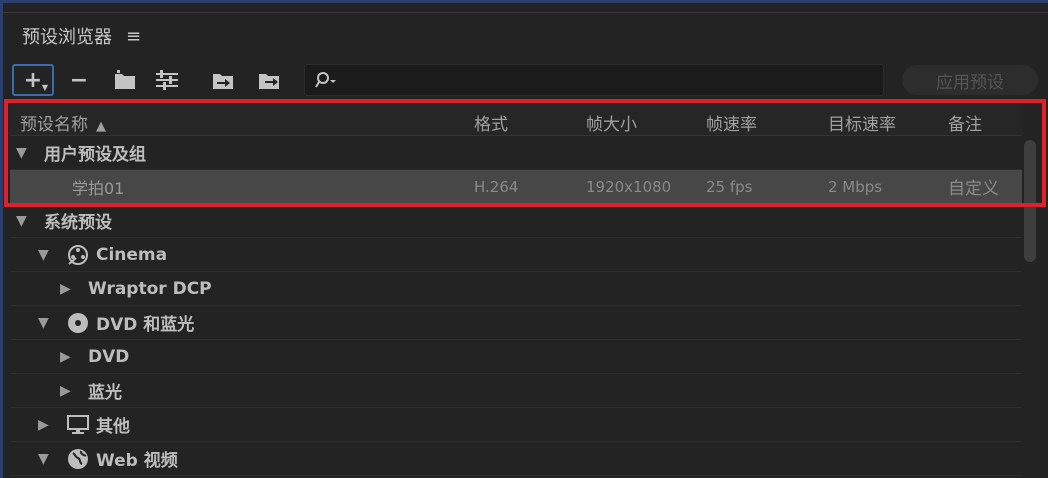  I want to click on sliders-icon, so click(167, 80).